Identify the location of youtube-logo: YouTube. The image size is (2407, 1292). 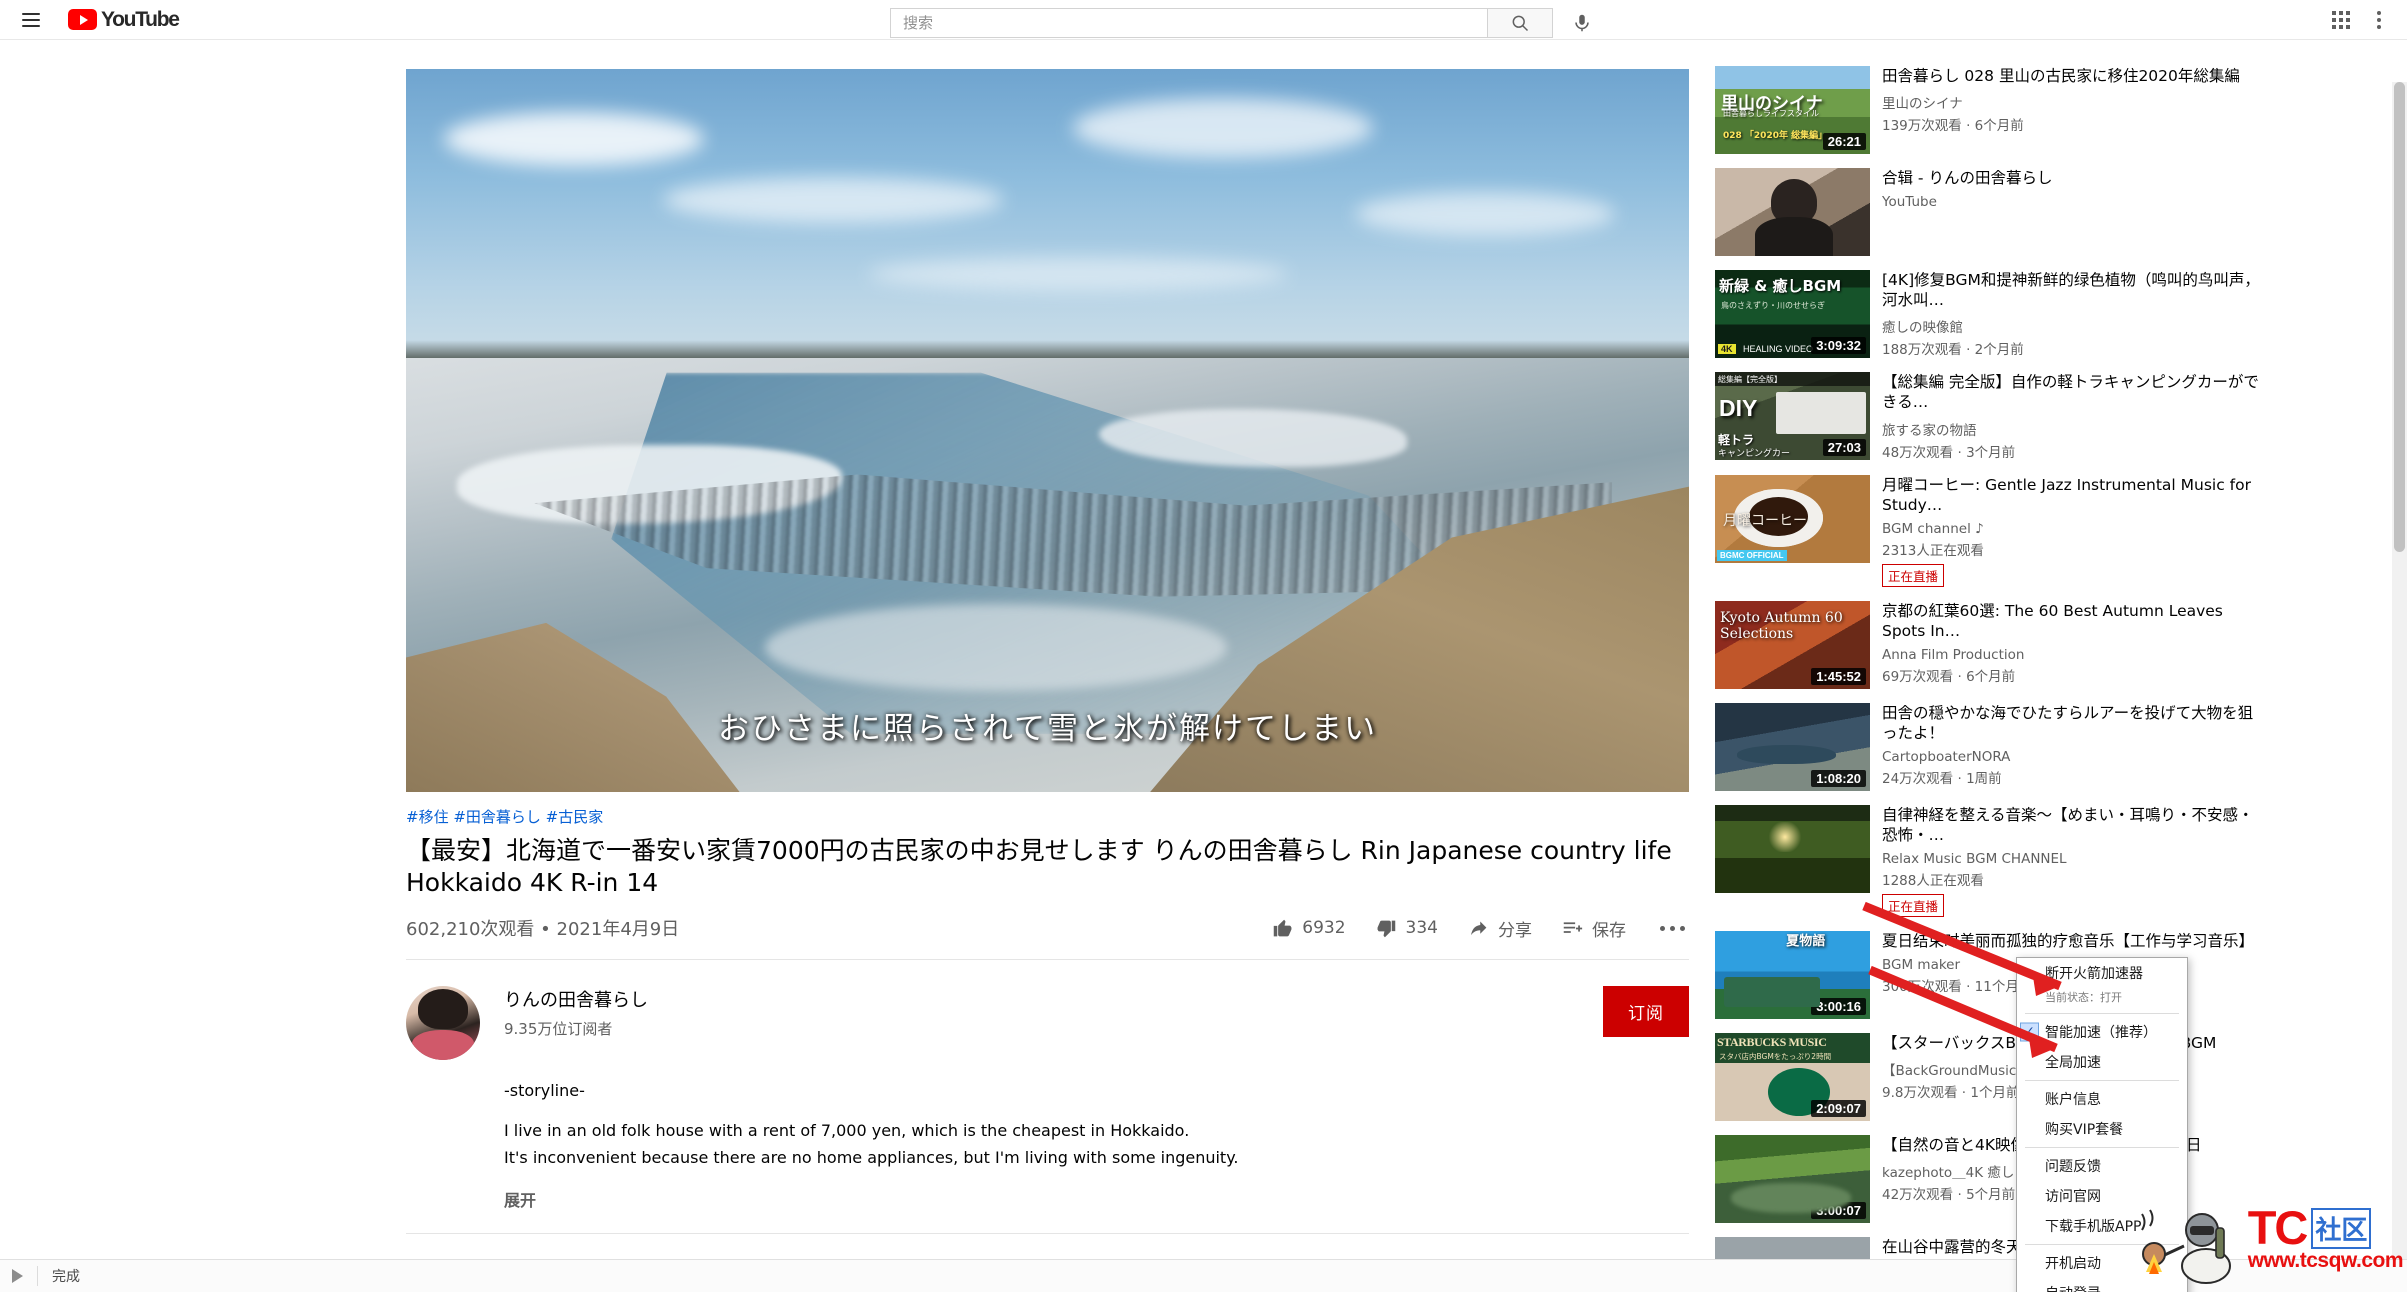
(124, 19).